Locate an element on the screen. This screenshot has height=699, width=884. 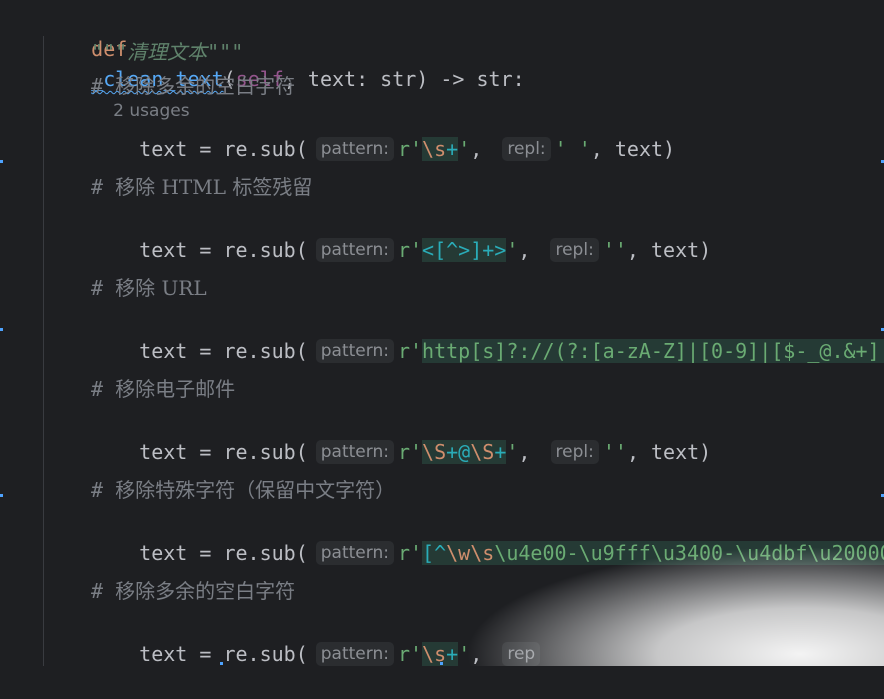
docstring-close: """ is located at coordinates (225, 52).